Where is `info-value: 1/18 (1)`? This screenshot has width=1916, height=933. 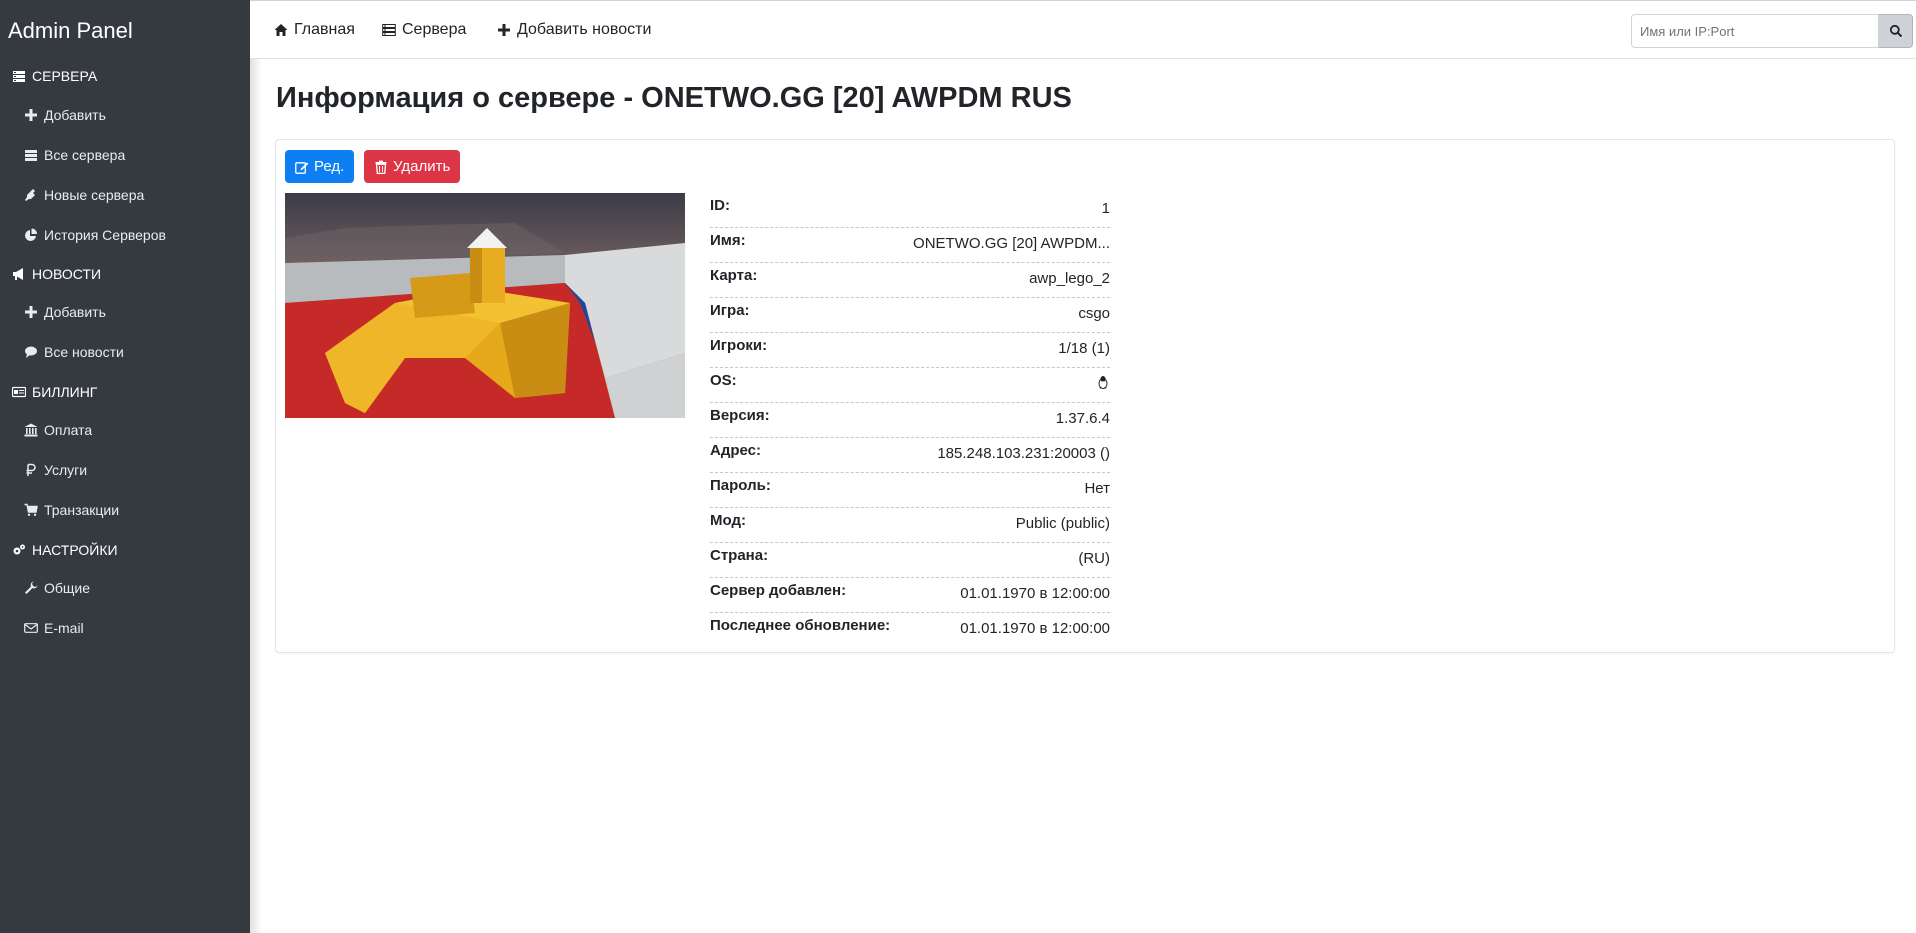
info-value: 1/18 (1) is located at coordinates (1084, 348).